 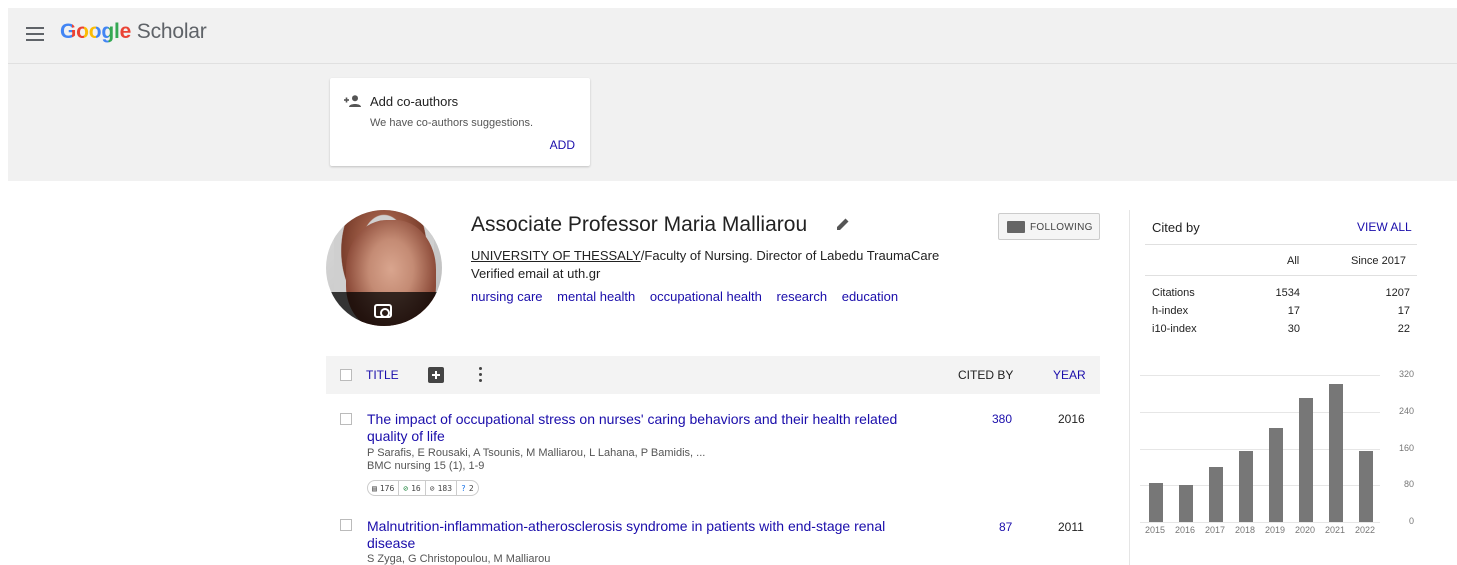 I want to click on articles-table-header: TITLE CITED BY YEAR, so click(x=713, y=375).